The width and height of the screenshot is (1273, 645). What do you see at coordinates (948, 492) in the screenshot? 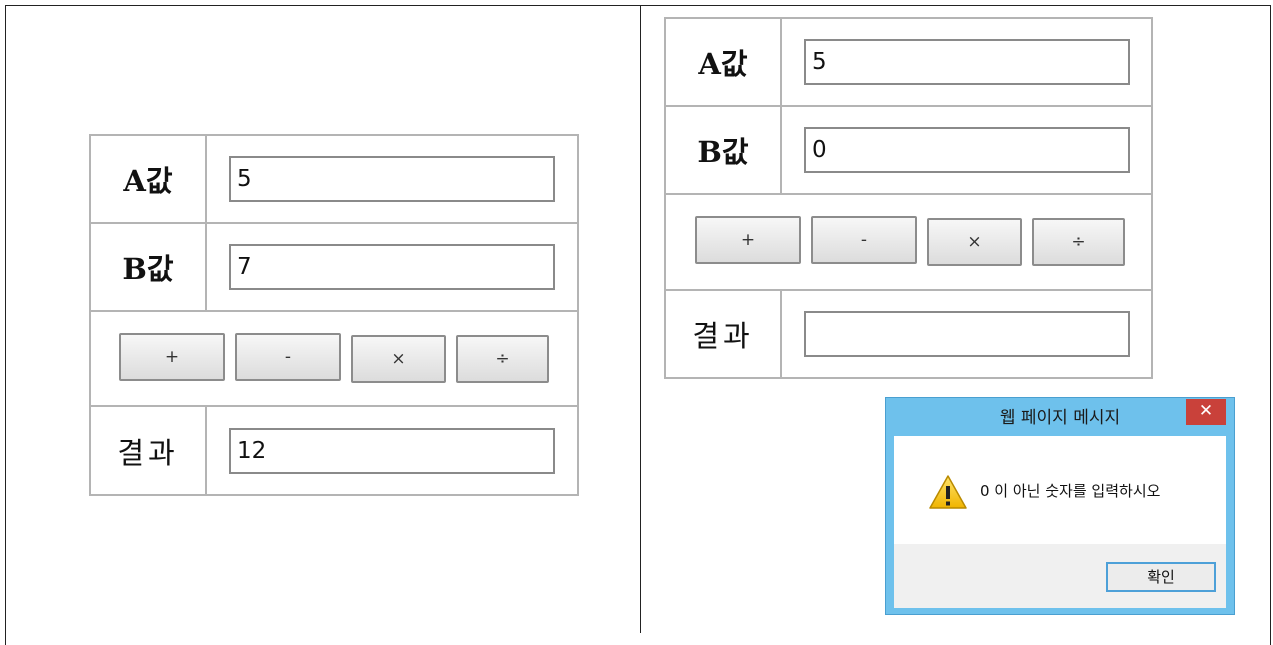
I see `warning-icon` at bounding box center [948, 492].